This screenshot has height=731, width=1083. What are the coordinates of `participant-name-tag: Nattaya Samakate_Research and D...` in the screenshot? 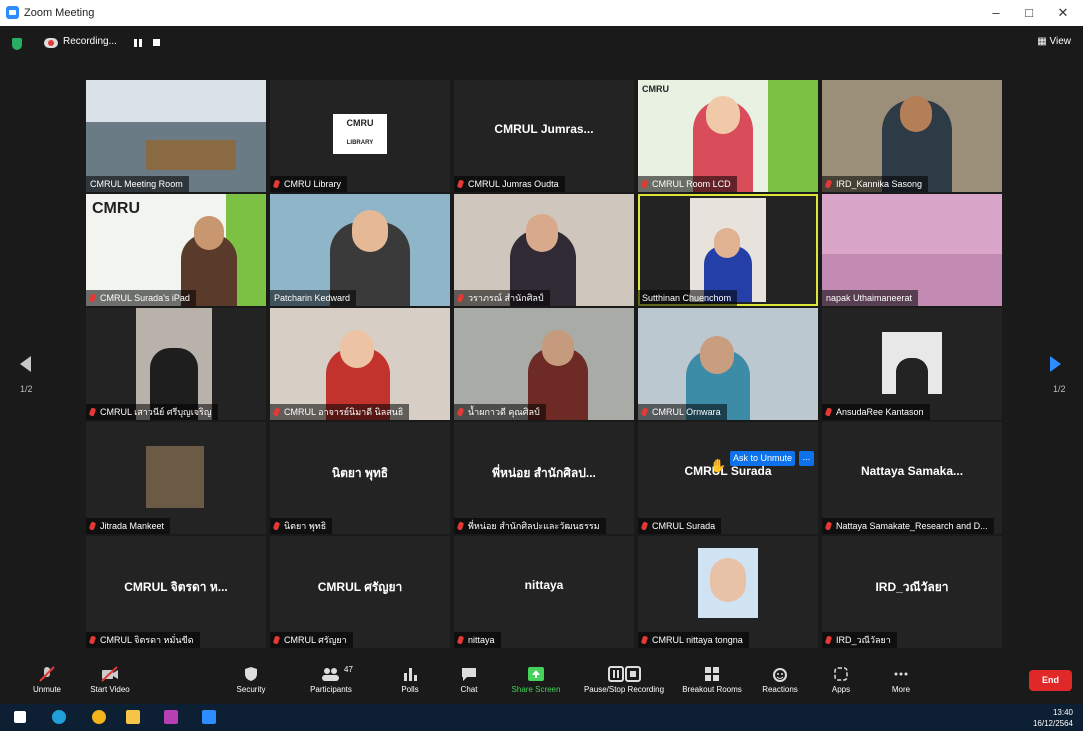 It's located at (908, 526).